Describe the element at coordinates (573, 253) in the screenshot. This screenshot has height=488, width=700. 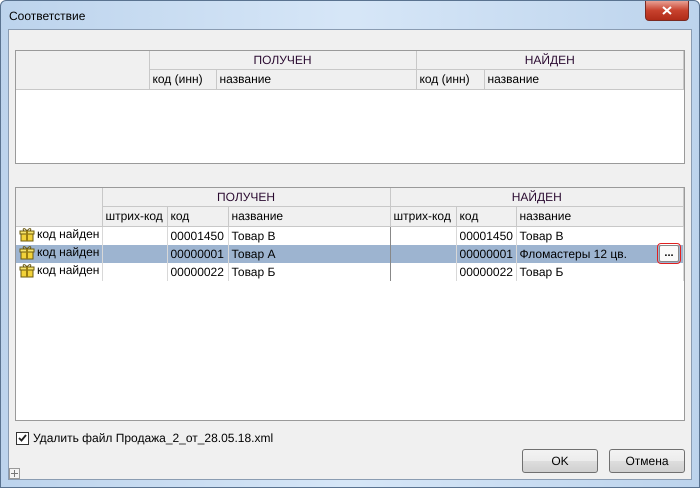
I see `table-cell: Фломастеры 12 цв.` at that location.